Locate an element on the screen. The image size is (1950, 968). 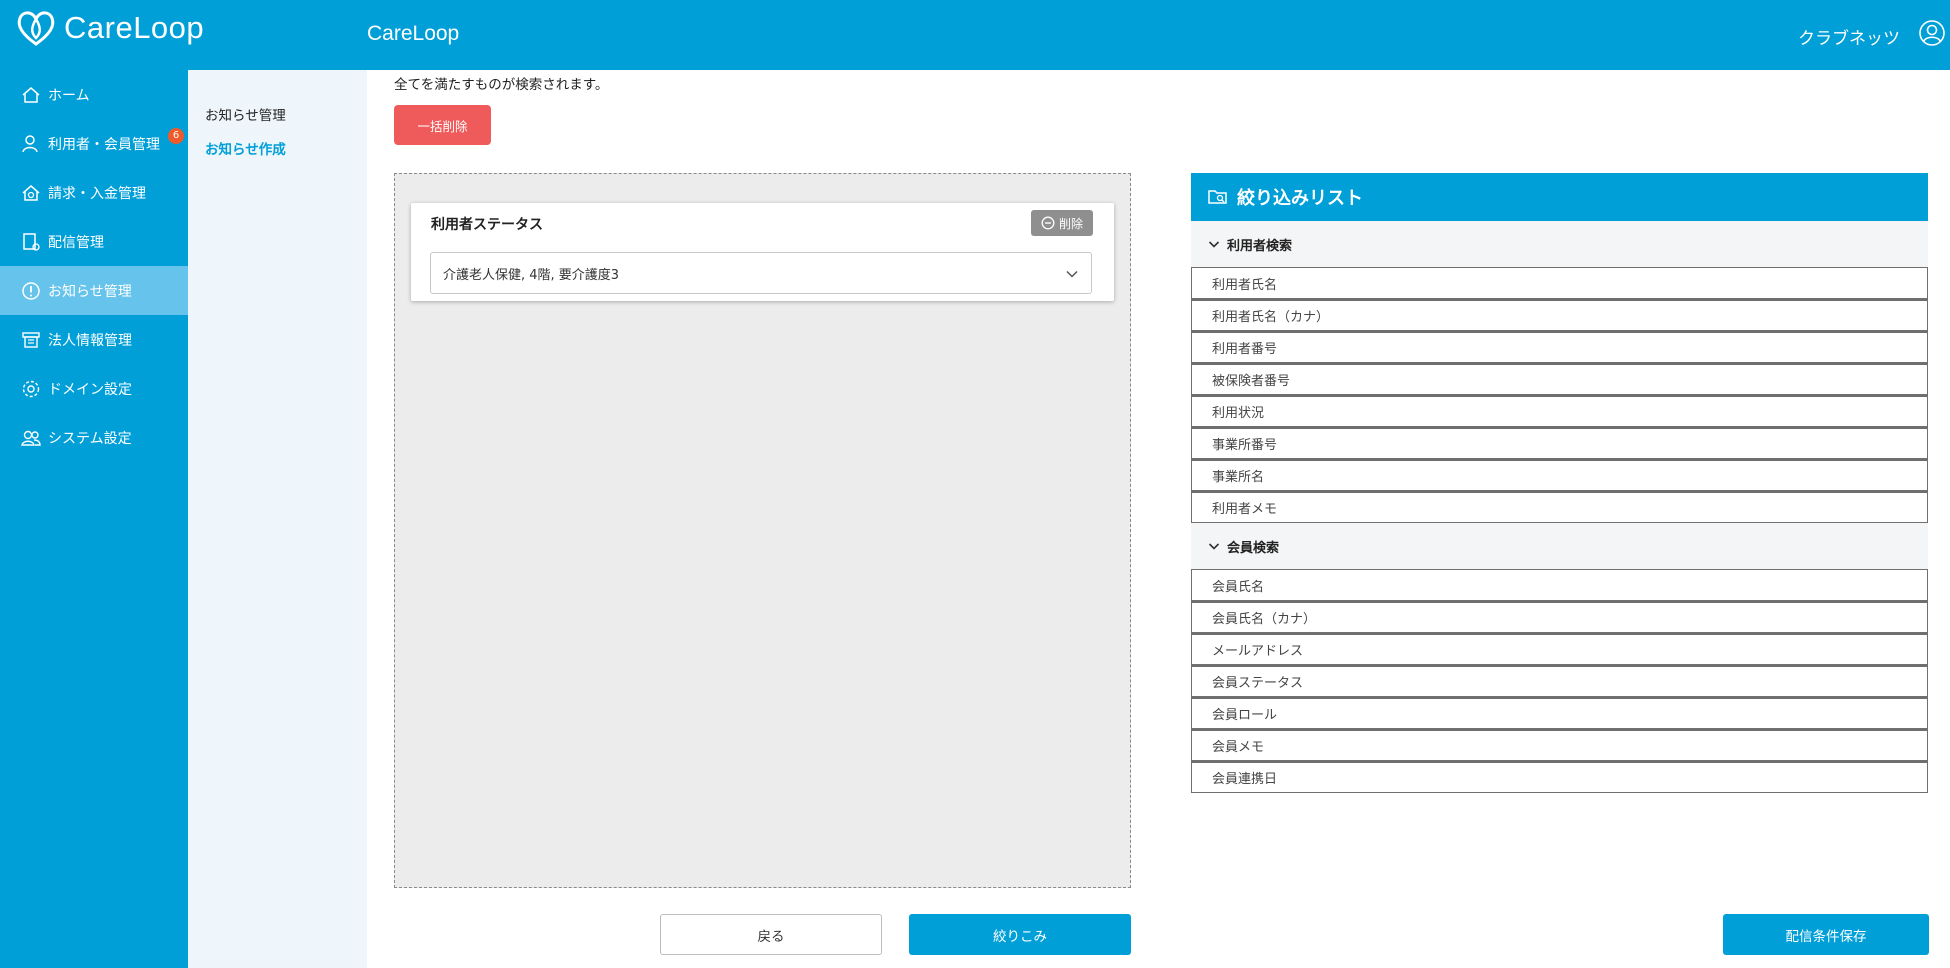
info-icon is located at coordinates (31, 291).